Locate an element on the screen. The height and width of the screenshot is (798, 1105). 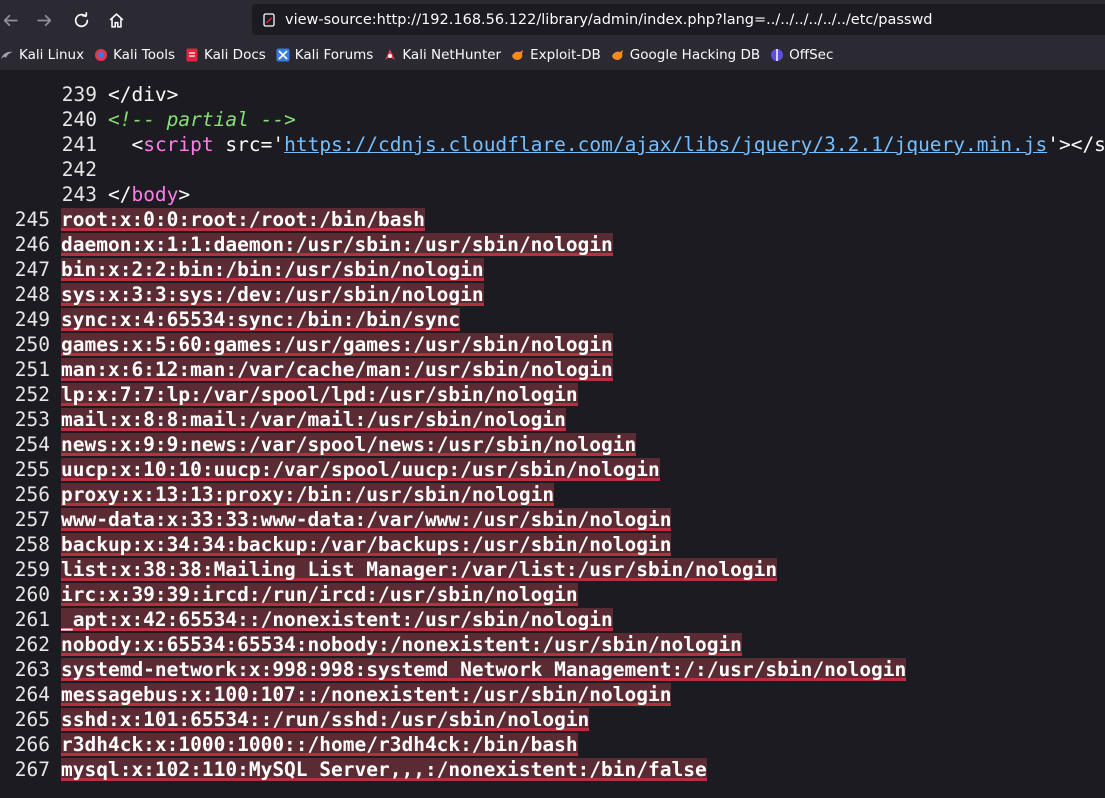
passwd-line: 248 sys:x:3:3:sys:/dev:/usr/sbin/nologin is located at coordinates (552, 294).